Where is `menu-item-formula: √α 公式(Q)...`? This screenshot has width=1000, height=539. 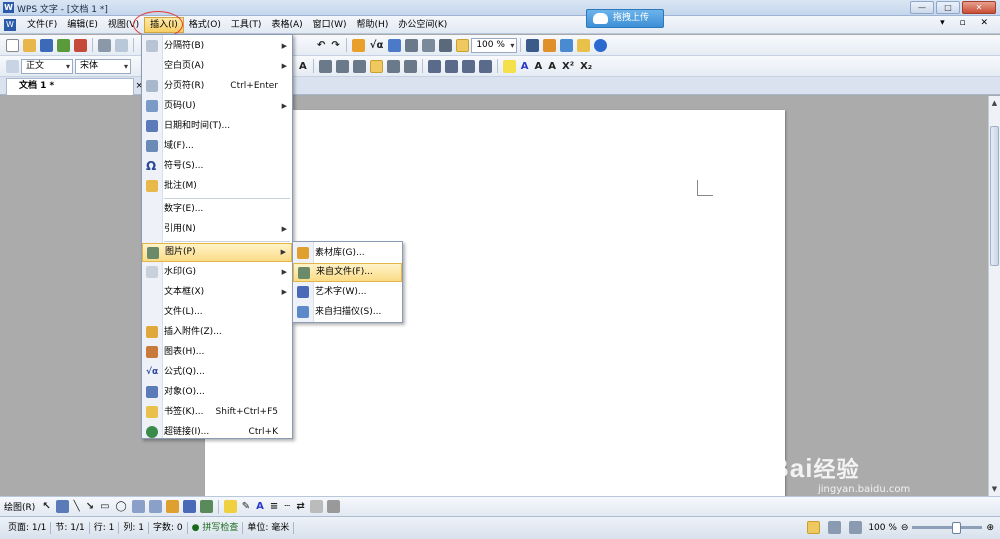
menu-item-formula: √α 公式(Q)... is located at coordinates (217, 372).